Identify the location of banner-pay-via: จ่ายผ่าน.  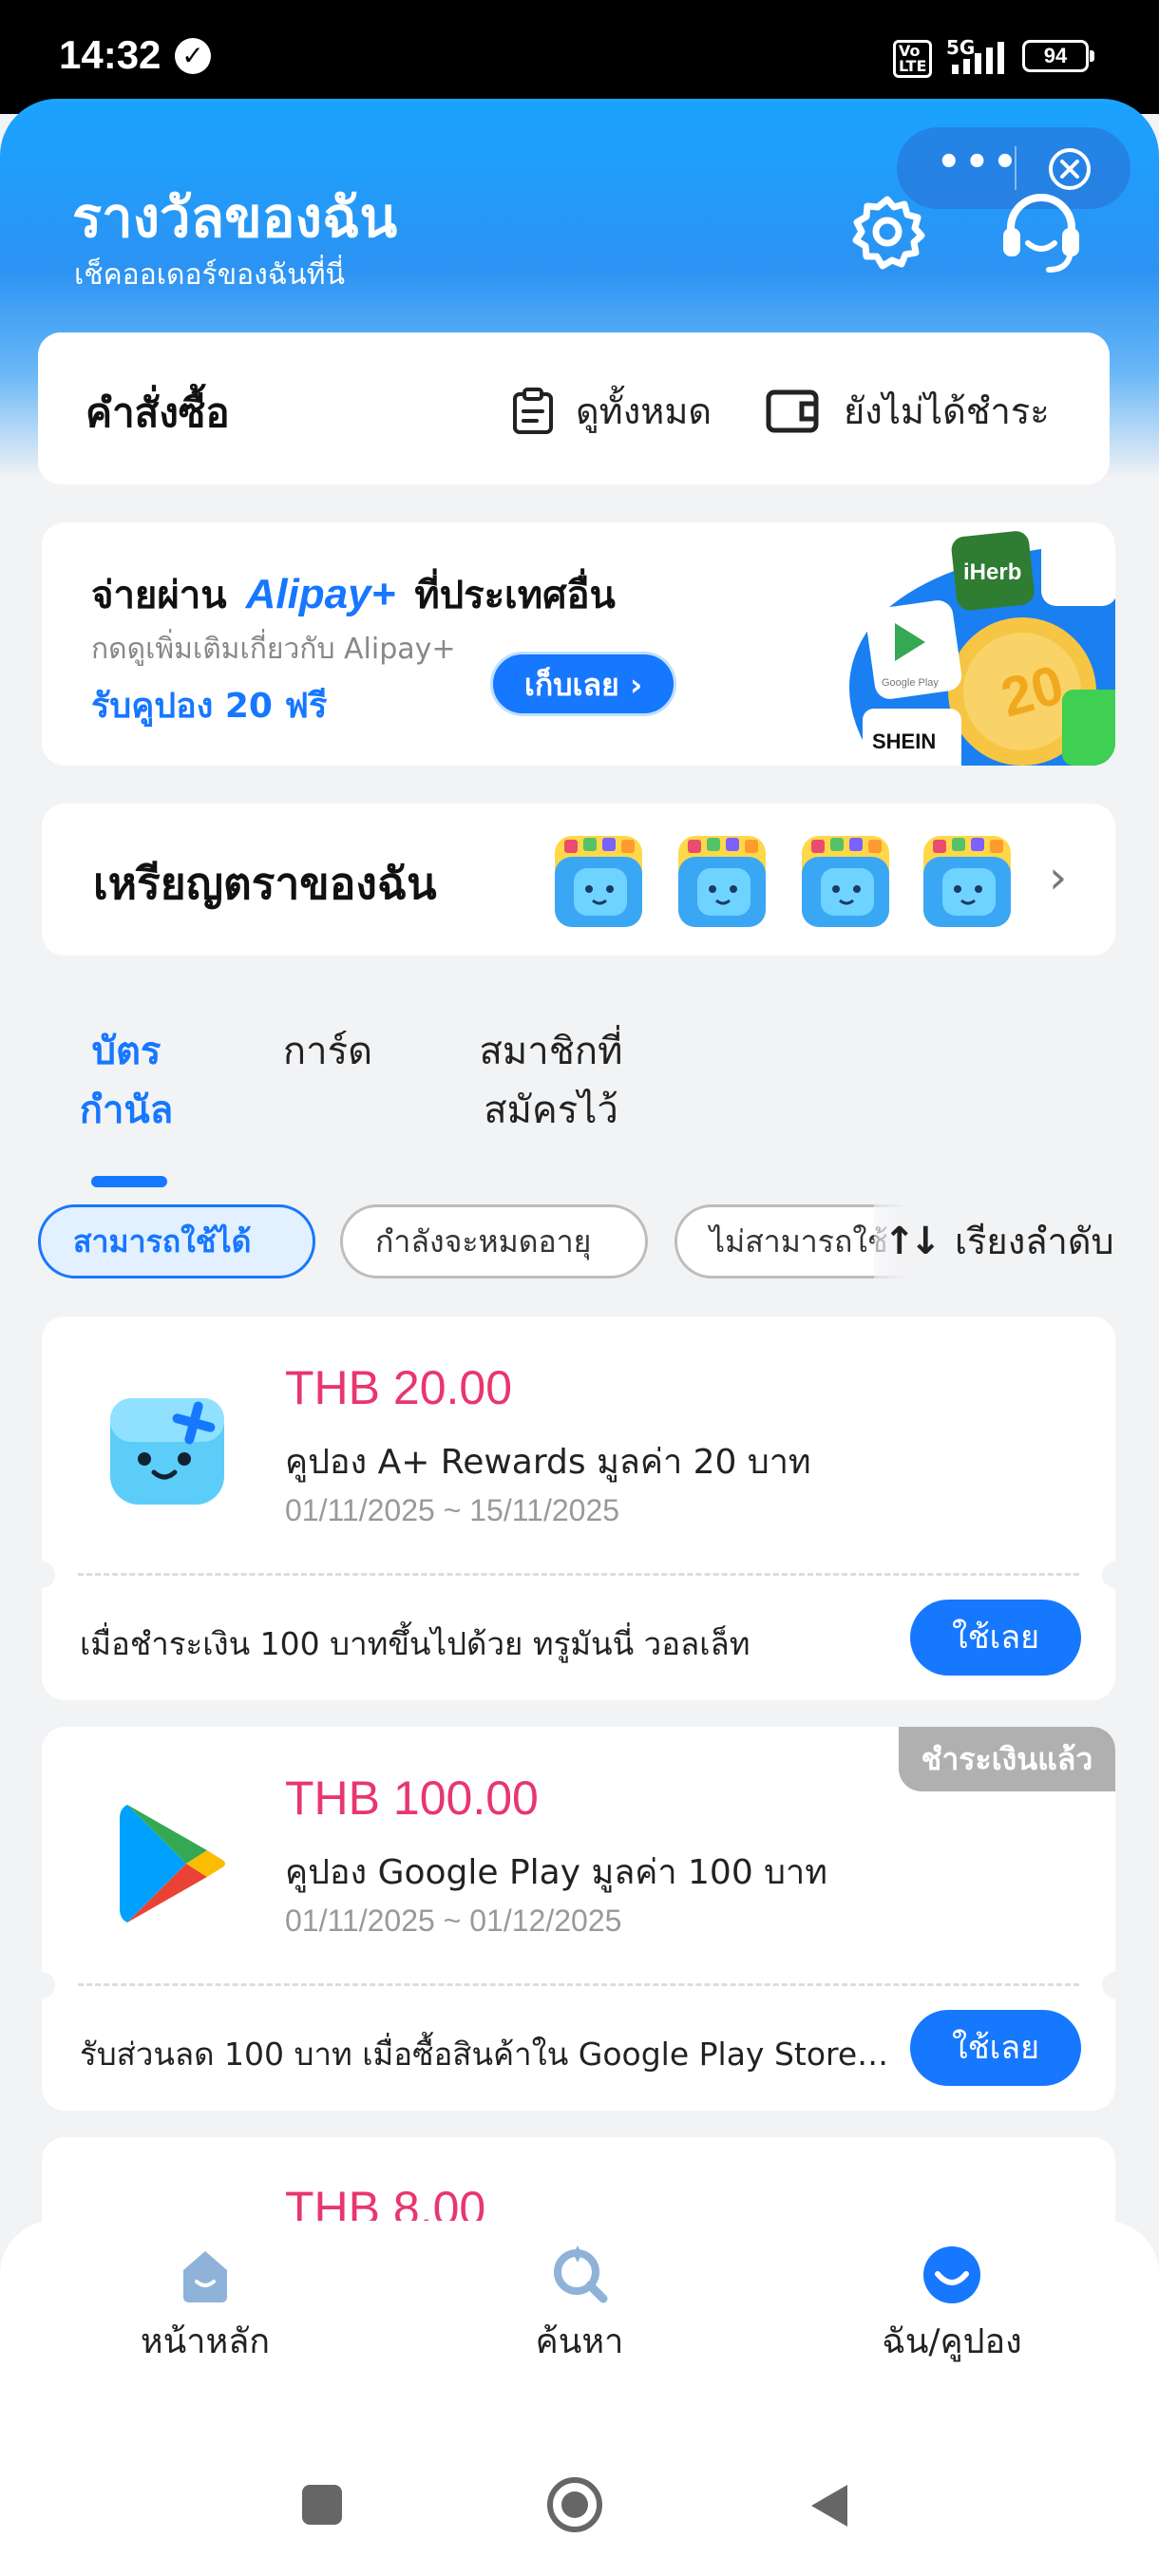
(159, 595).